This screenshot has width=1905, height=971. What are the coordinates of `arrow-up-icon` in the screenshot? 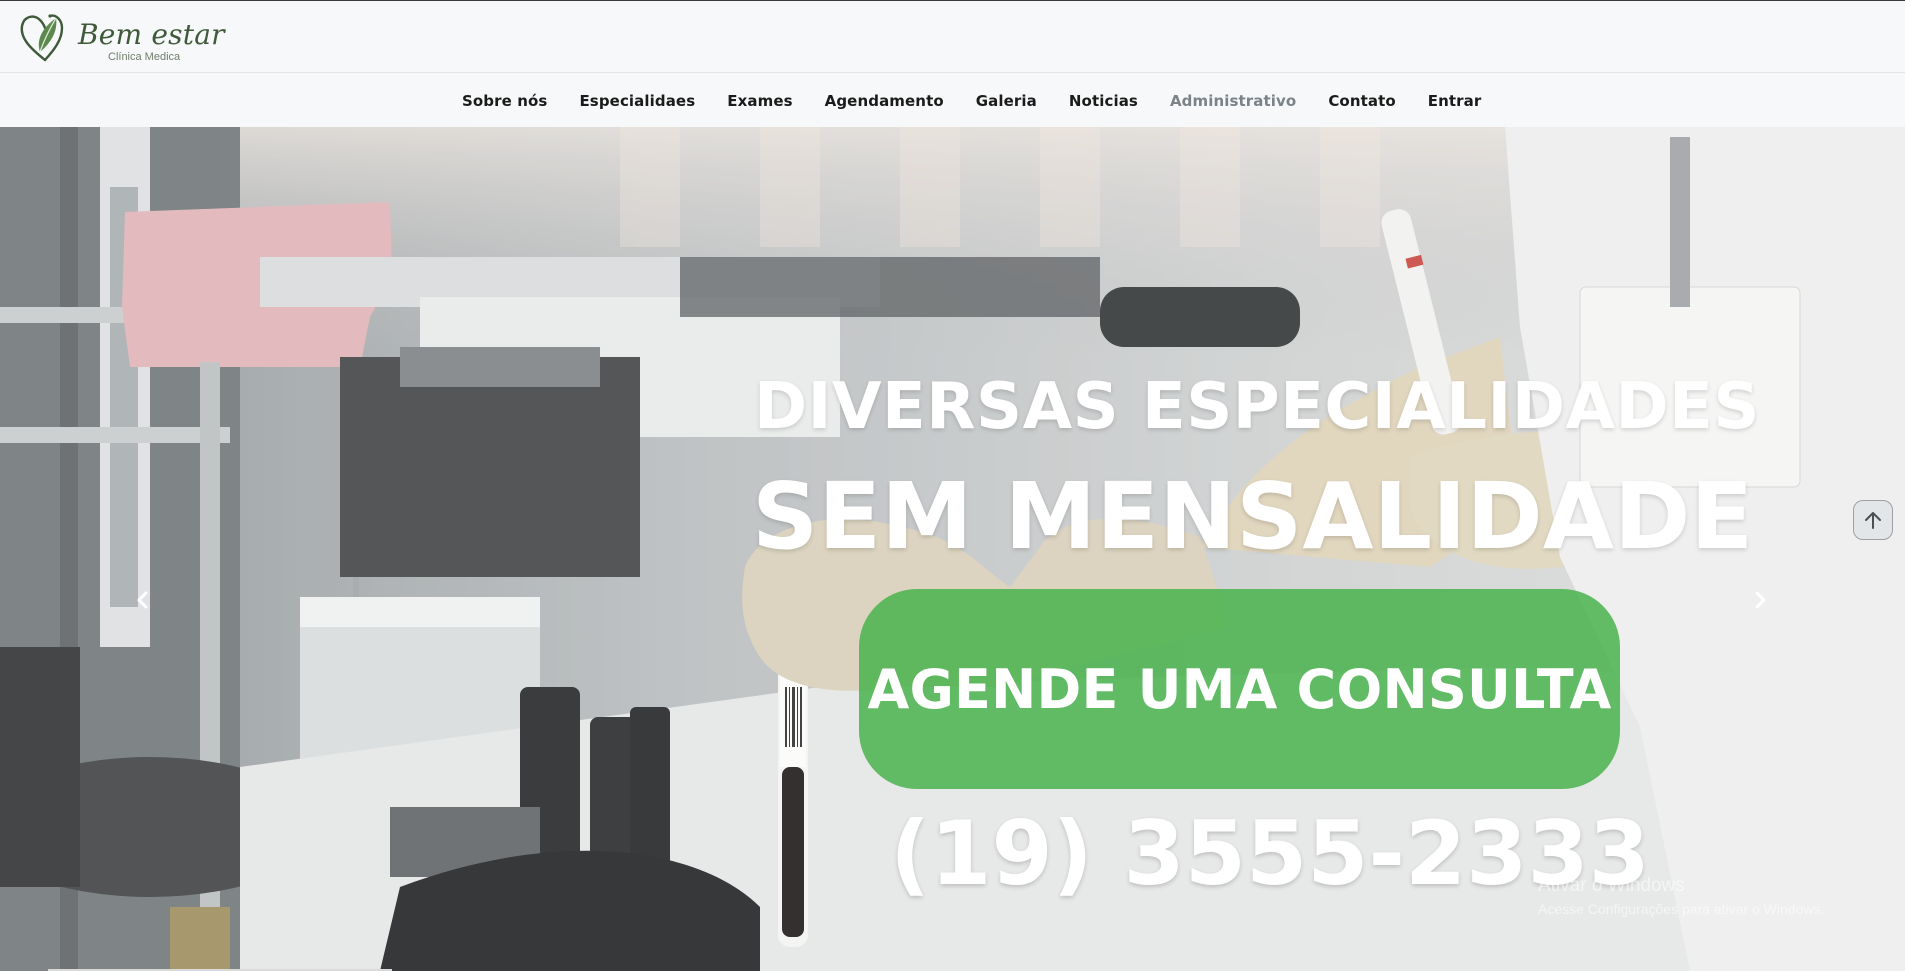 It's located at (1873, 520).